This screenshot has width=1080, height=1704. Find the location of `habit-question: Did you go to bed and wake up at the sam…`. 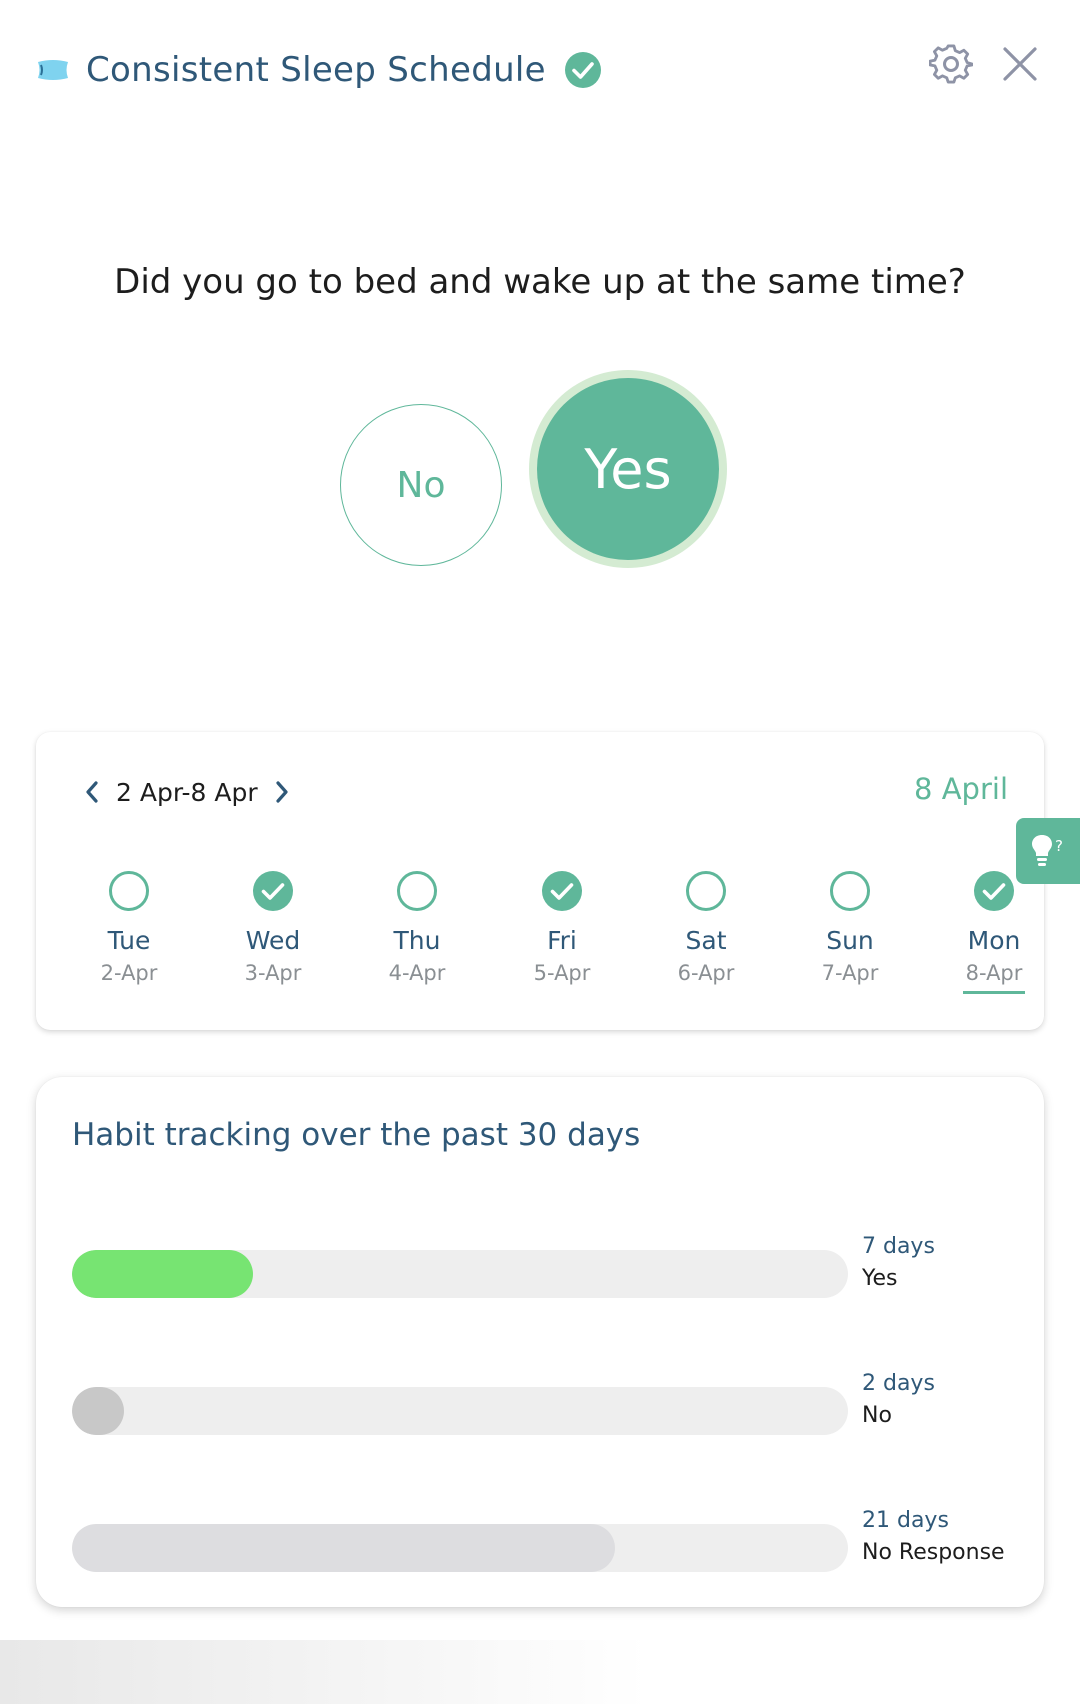

habit-question: Did you go to bed and wake up at the sam… is located at coordinates (540, 282).